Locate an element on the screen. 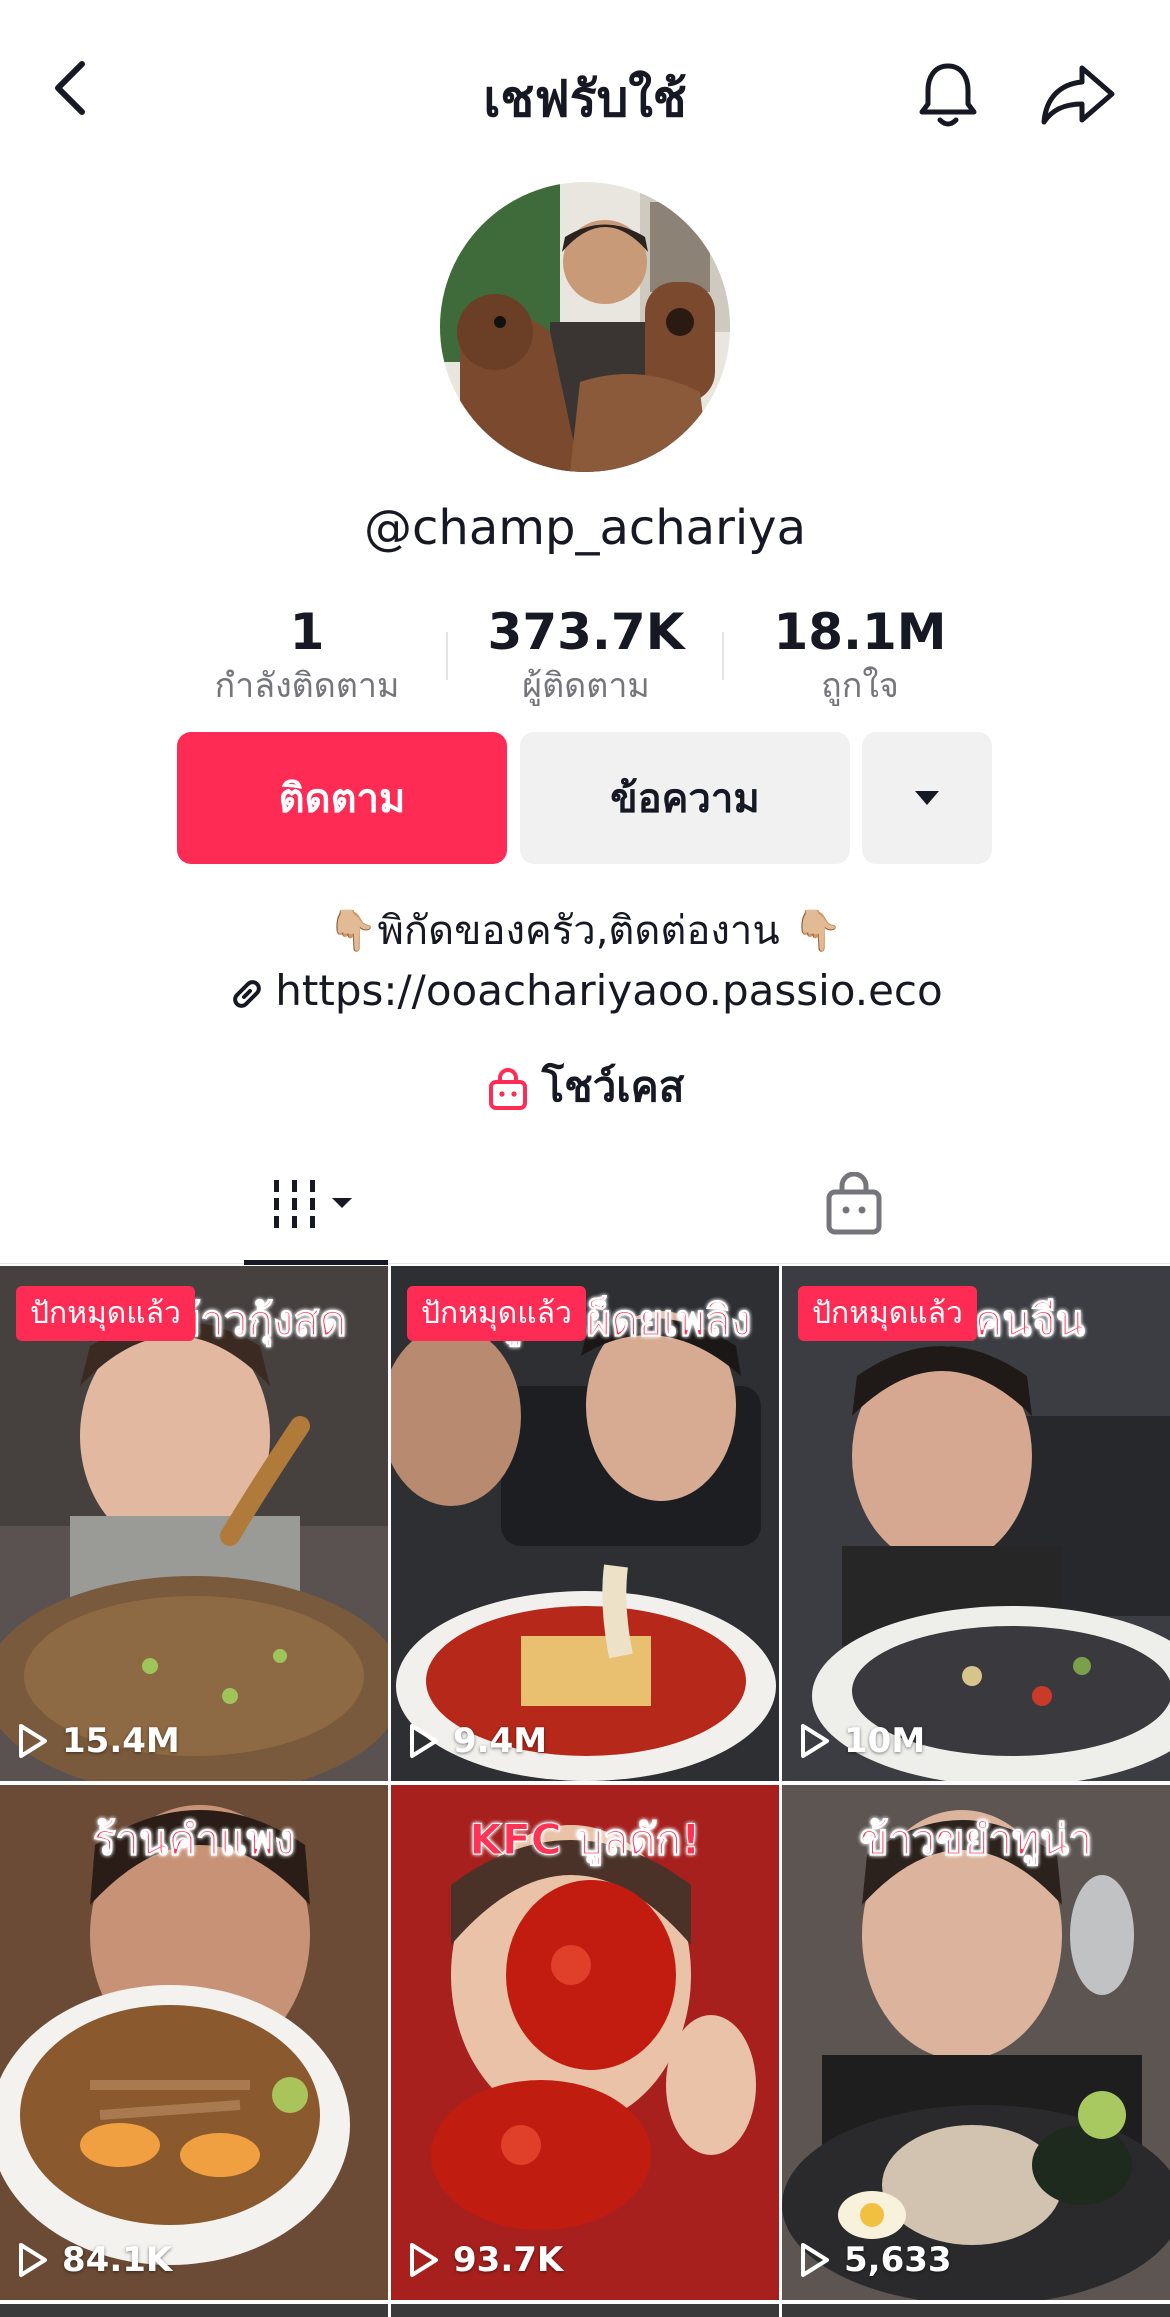 The width and height of the screenshot is (1170, 2317). shop-tab-icon is located at coordinates (854, 1204).